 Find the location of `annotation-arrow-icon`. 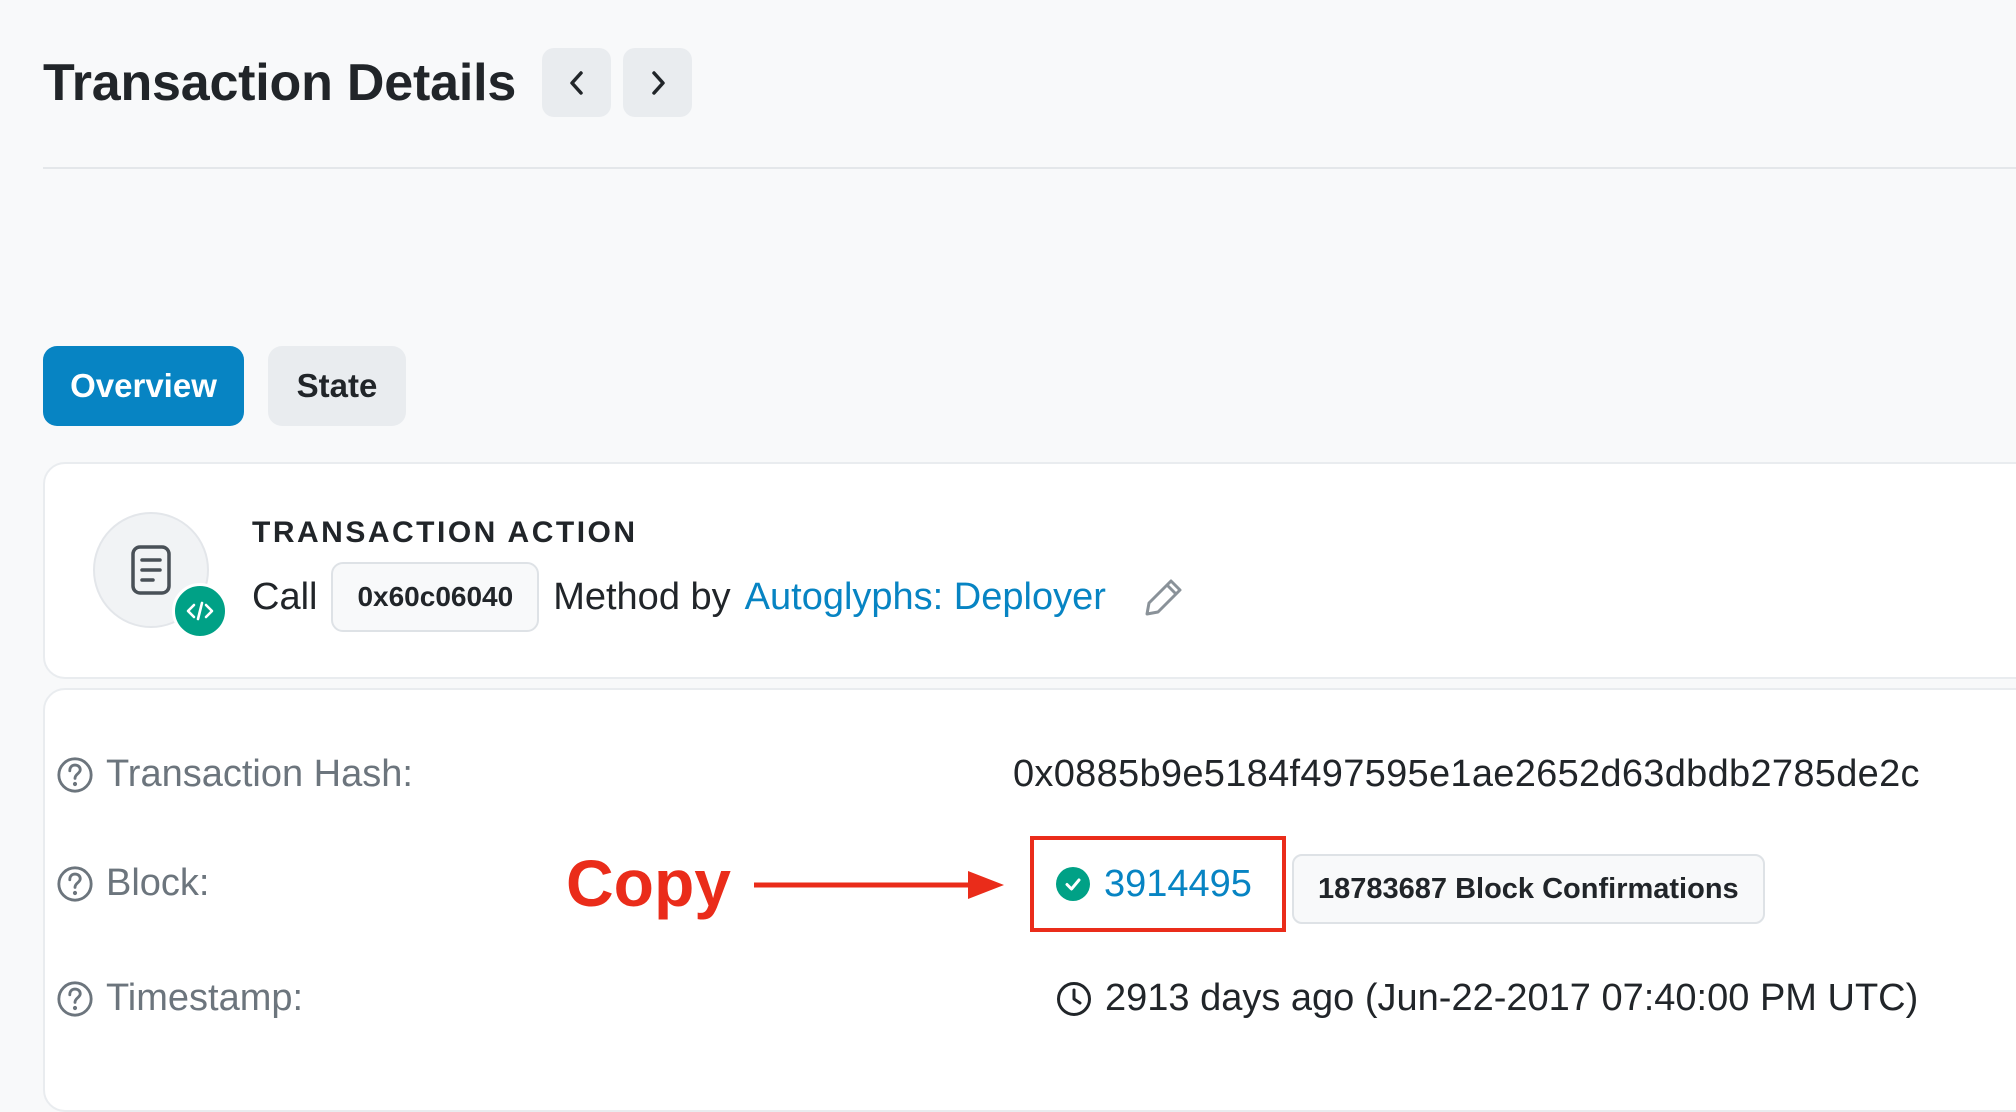

annotation-arrow-icon is located at coordinates (879, 885).